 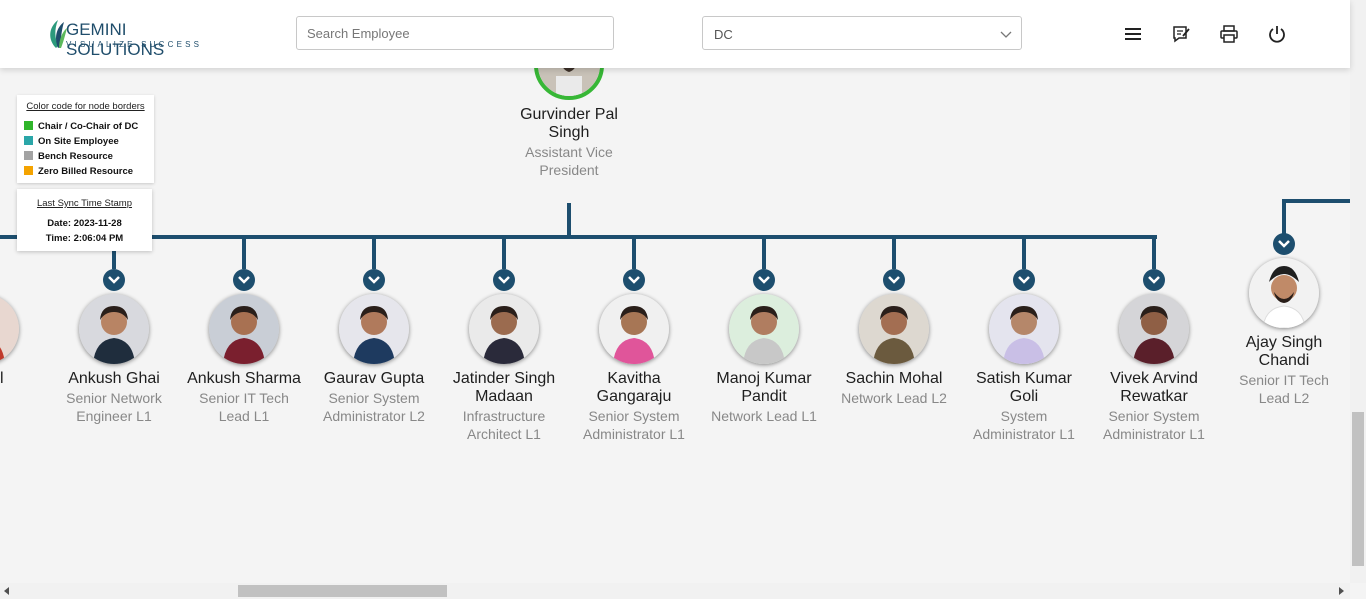 What do you see at coordinates (504, 397) in the screenshot?
I see `employee-name: Madaan` at bounding box center [504, 397].